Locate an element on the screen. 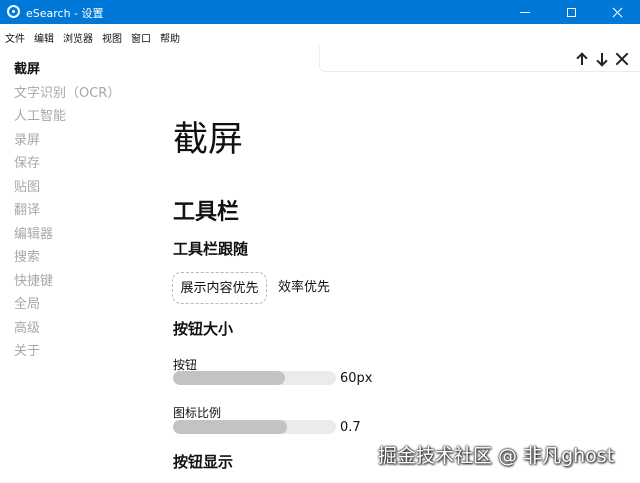  sidebar-item-ocr: 文字识别（OCR） is located at coordinates (84, 94).